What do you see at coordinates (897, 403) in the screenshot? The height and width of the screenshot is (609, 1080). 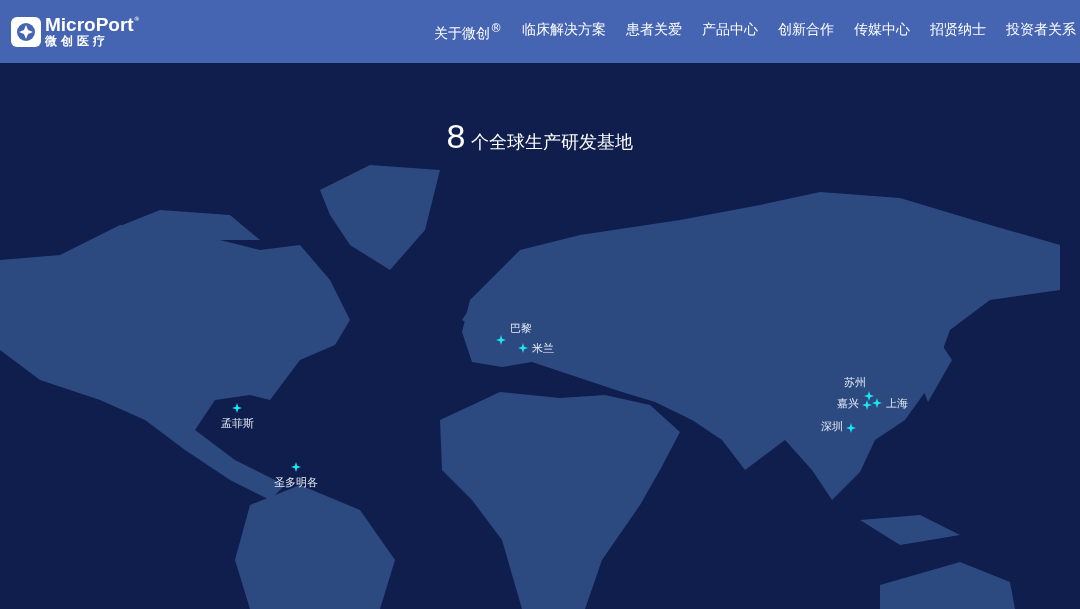 I see `location-label: 上海` at bounding box center [897, 403].